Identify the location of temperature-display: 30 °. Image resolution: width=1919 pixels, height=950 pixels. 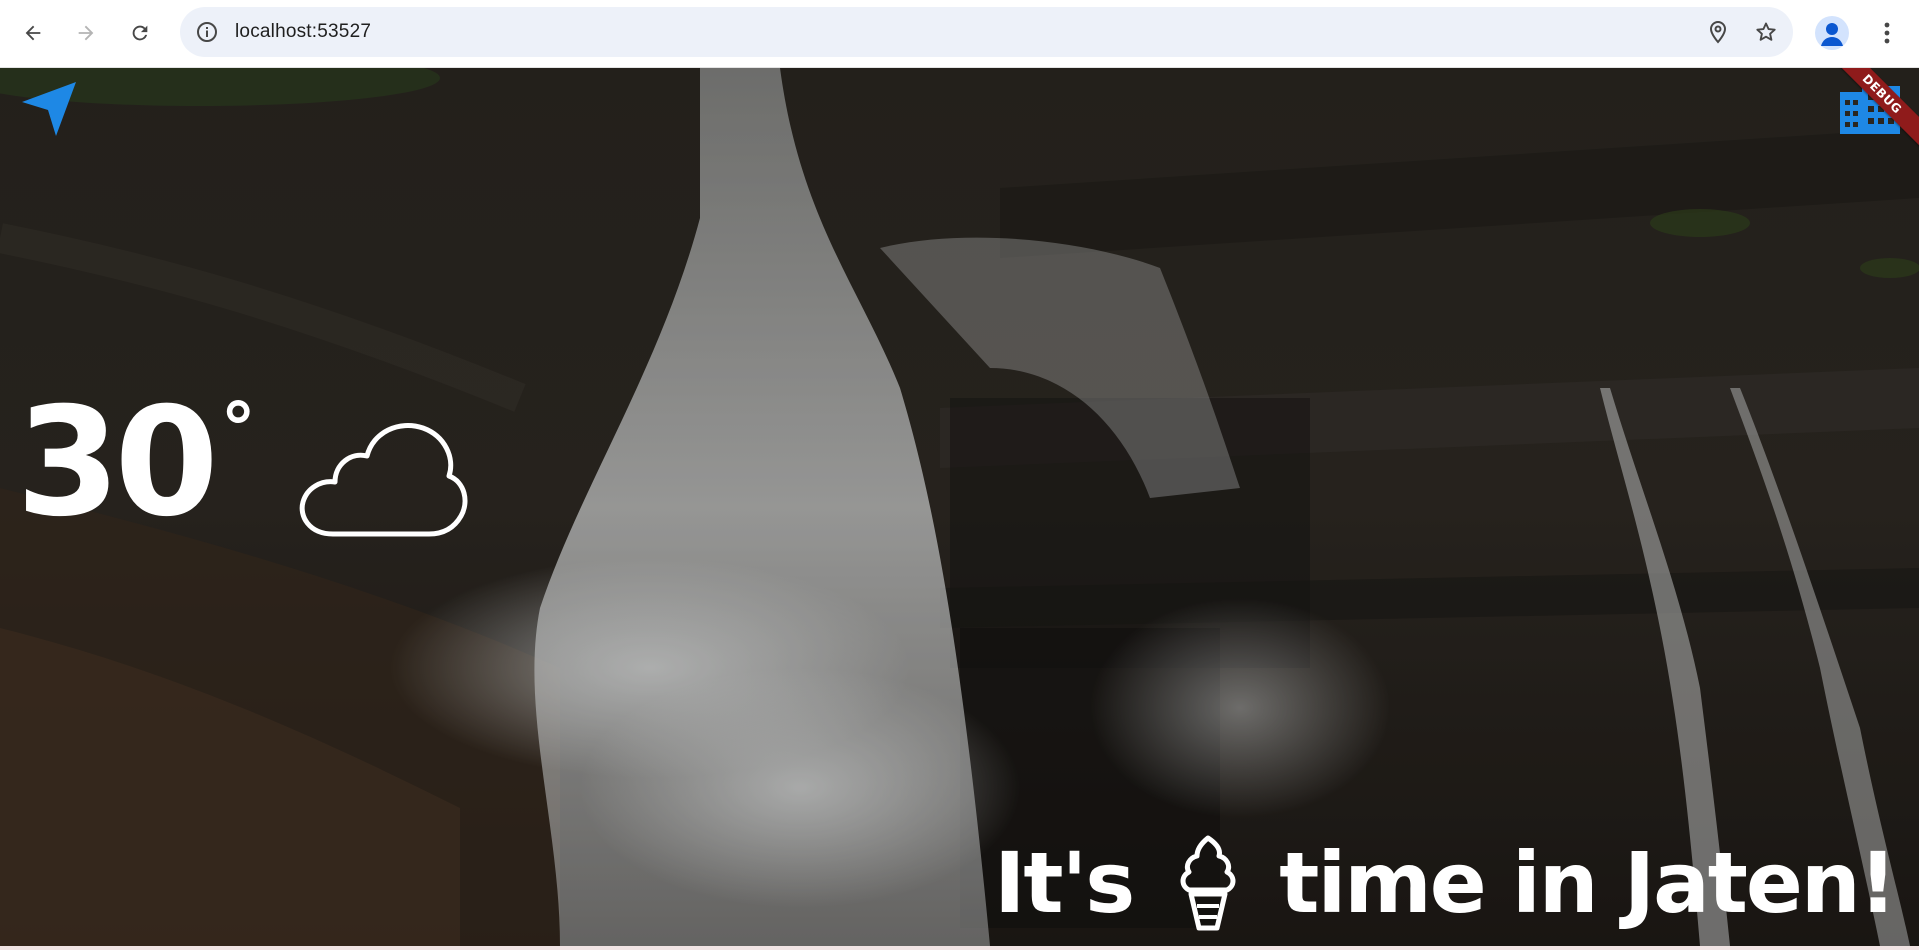
(136, 463).